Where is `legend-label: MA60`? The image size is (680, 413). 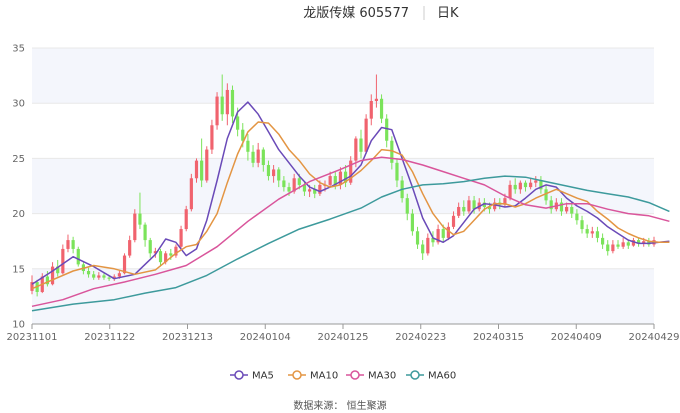
legend-label: MA60 is located at coordinates (442, 376).